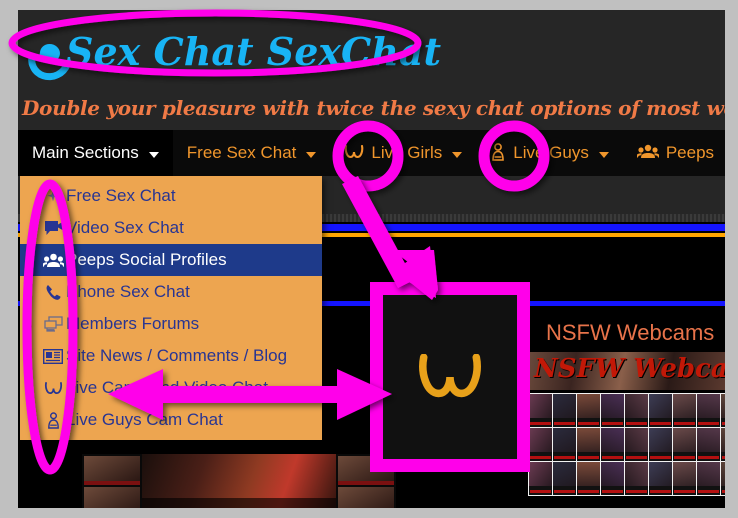 Image resolution: width=738 pixels, height=518 pixels. What do you see at coordinates (50, 59) in the screenshot?
I see `chat-bubble-logo-icon` at bounding box center [50, 59].